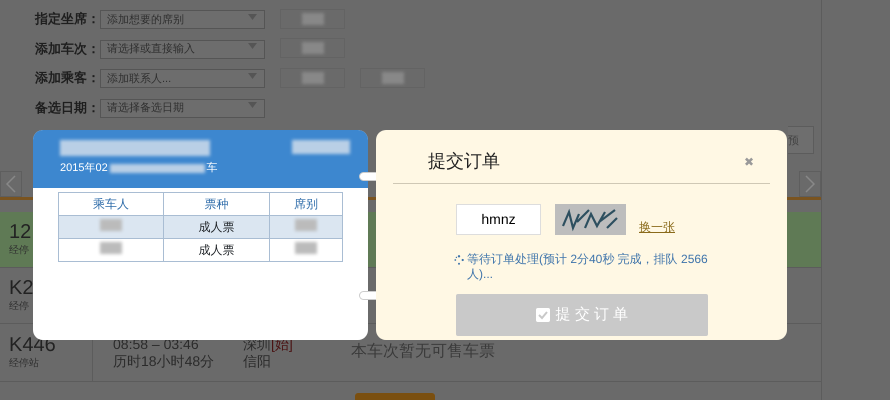 The image size is (890, 400). Describe the element at coordinates (67, 107) in the screenshot. I see `field-label: 备选日期：` at that location.